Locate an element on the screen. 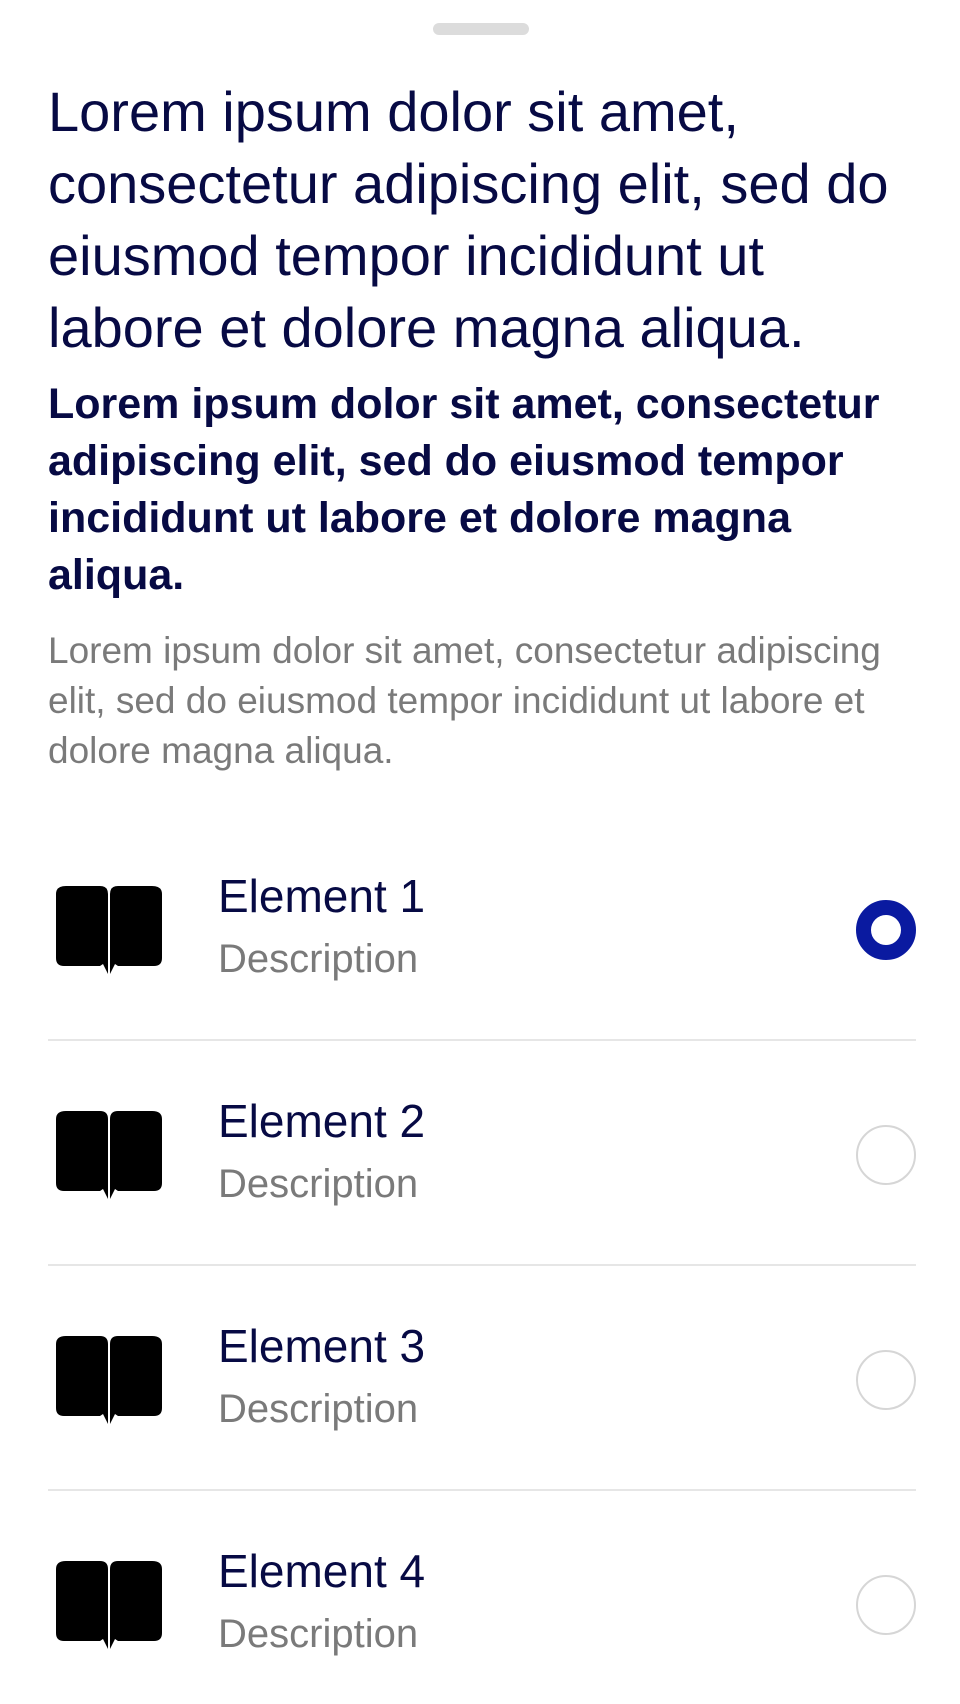 Image resolution: width=960 pixels, height=1704 pixels. list-item-title: Element 4 is located at coordinates (322, 1571).